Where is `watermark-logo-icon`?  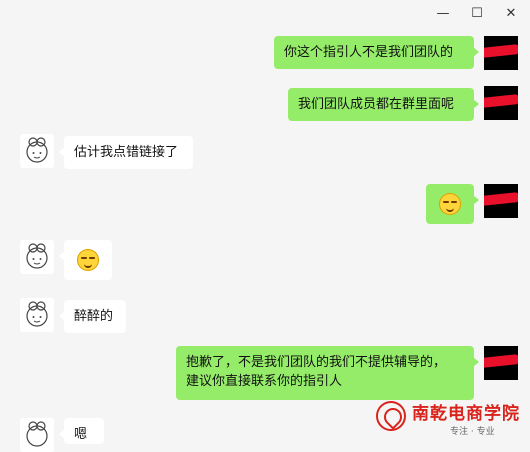
watermark-logo-icon is located at coordinates (391, 416).